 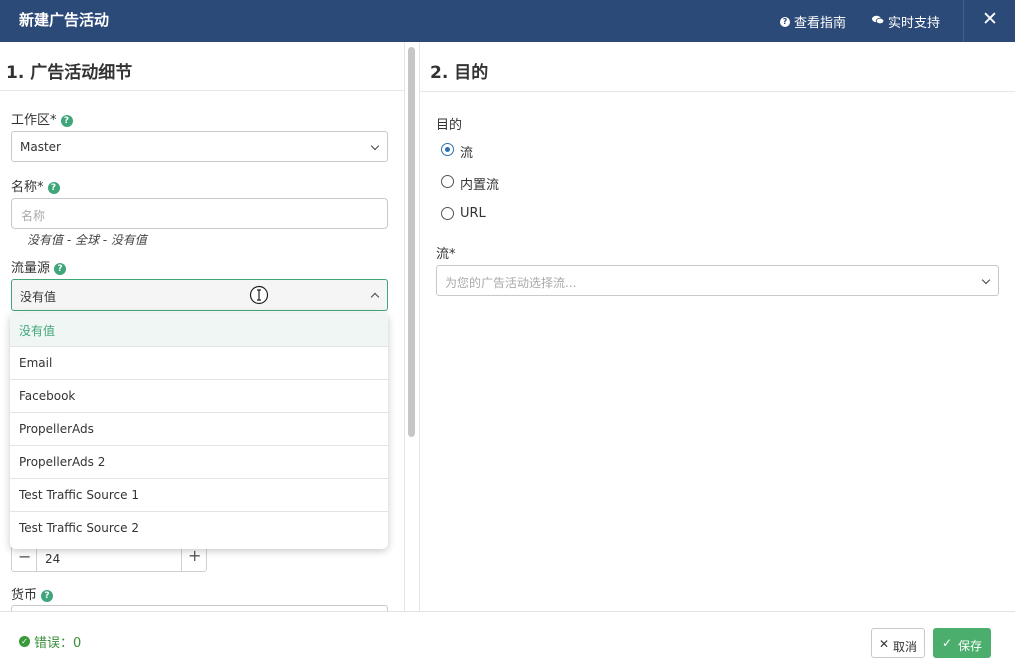 What do you see at coordinates (446, 254) in the screenshot?
I see `flow-label: 流*` at bounding box center [446, 254].